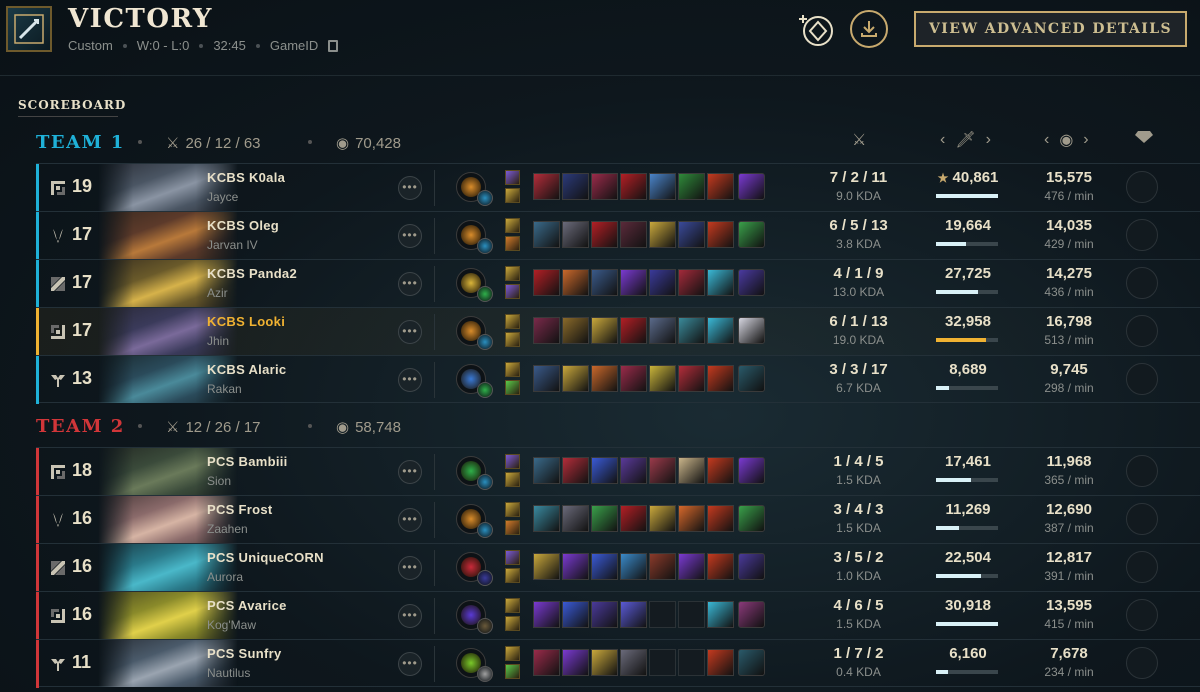 Image resolution: width=1200 pixels, height=692 pixels. I want to click on player-name: KCBS Oleg, so click(243, 225).